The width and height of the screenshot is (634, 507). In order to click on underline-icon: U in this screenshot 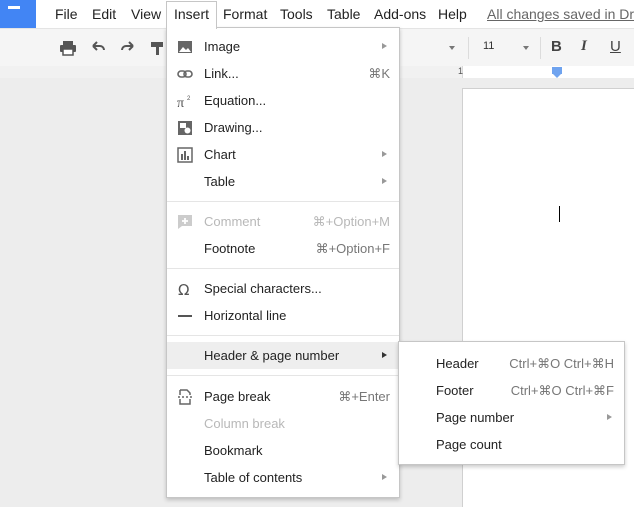, I will do `click(615, 46)`.